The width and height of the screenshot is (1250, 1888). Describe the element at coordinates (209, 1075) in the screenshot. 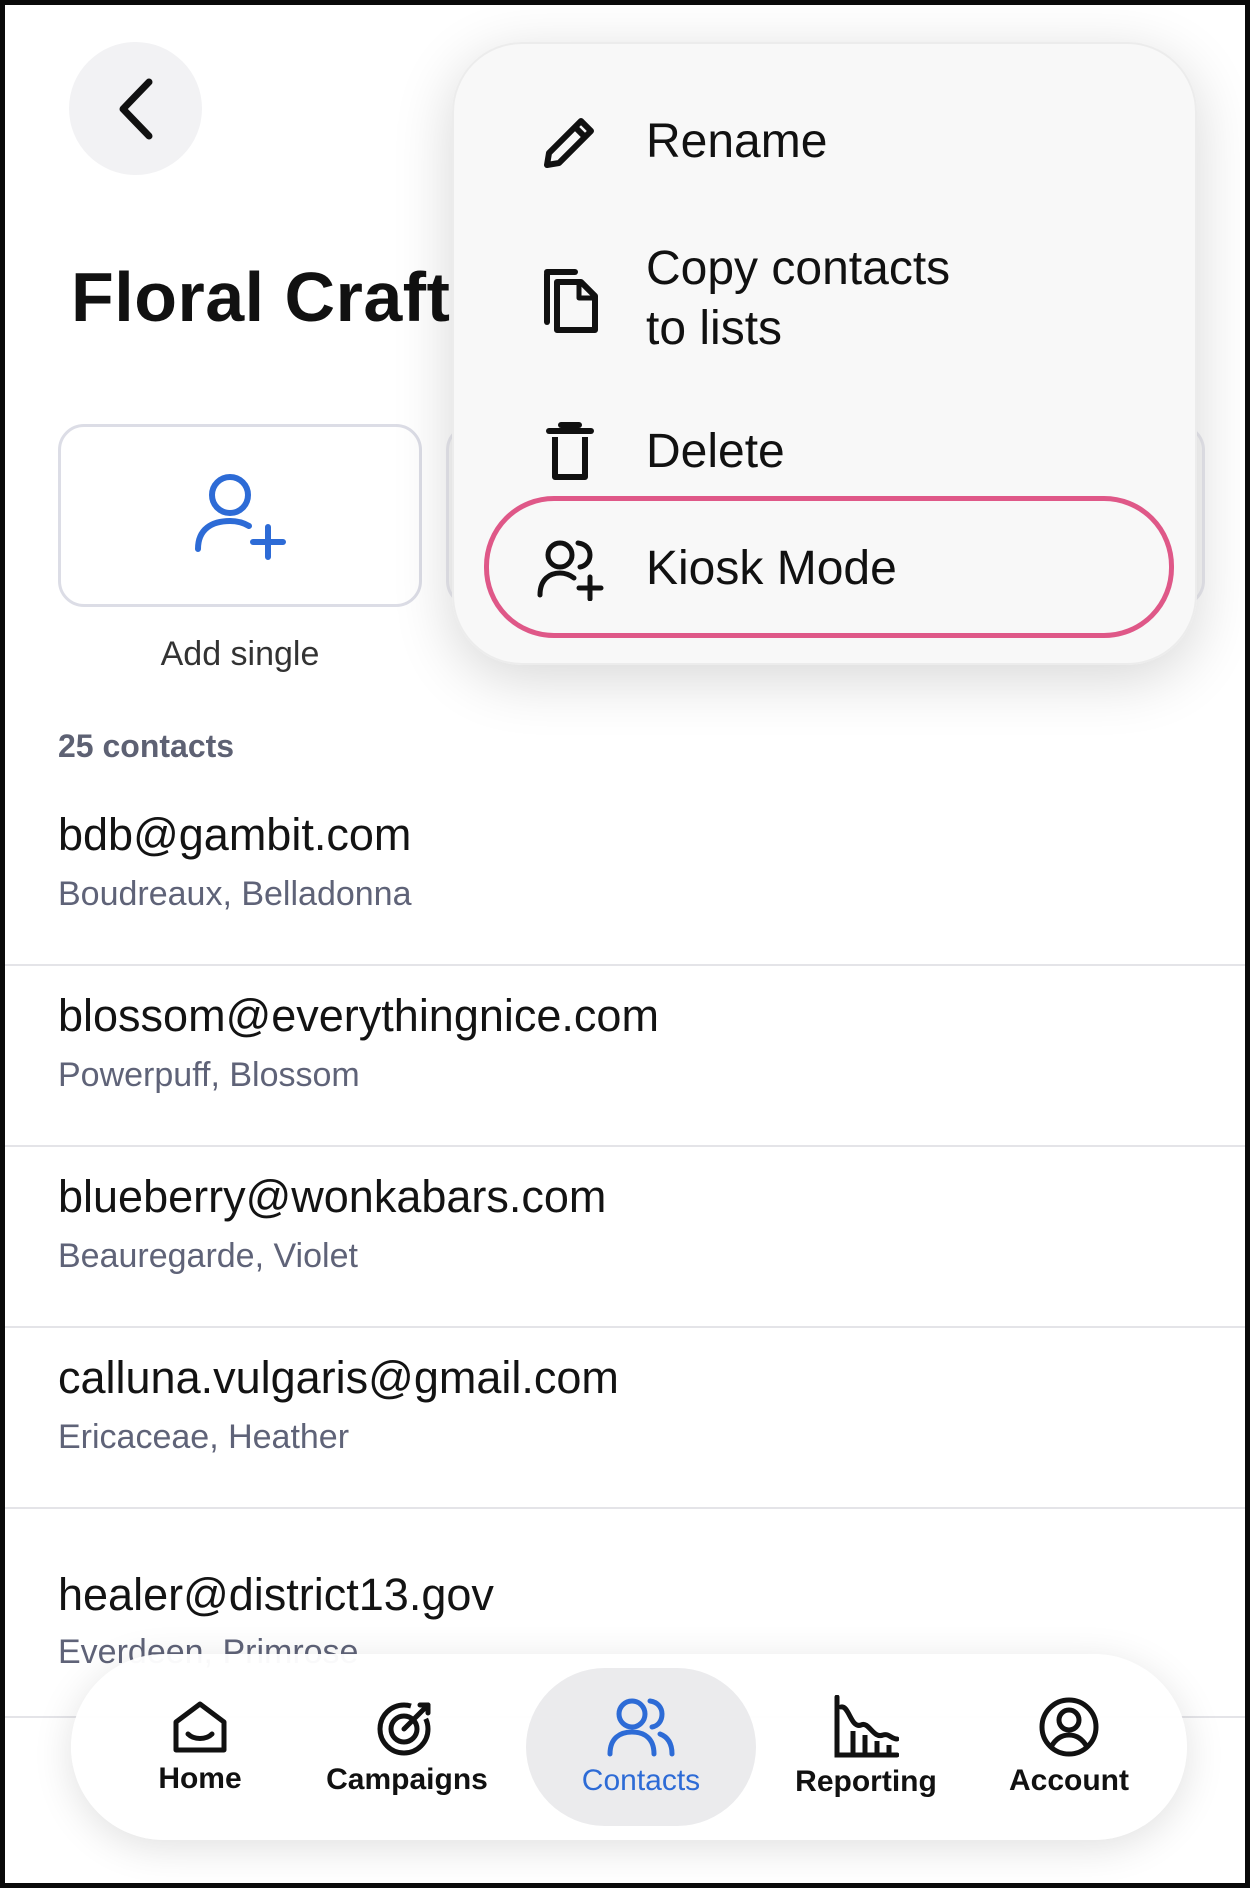

I see `contact-name: Powerpuff, Blossom` at that location.